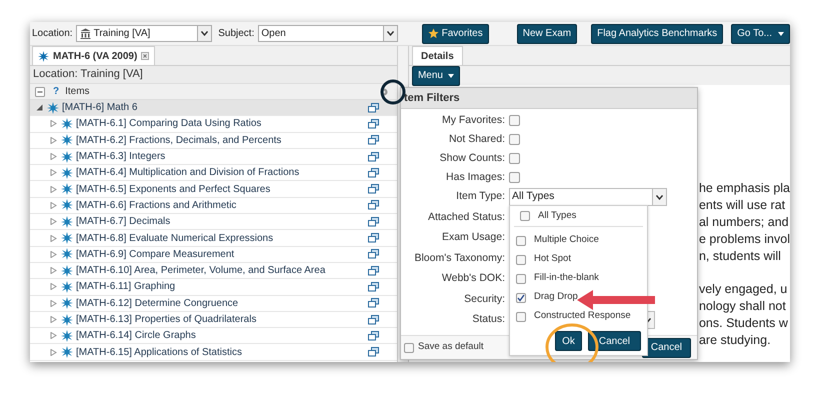 The height and width of the screenshot is (405, 826). I want to click on tree-item-label: [MATH-6.4] Multiplication and Division of Fractions, so click(188, 172).